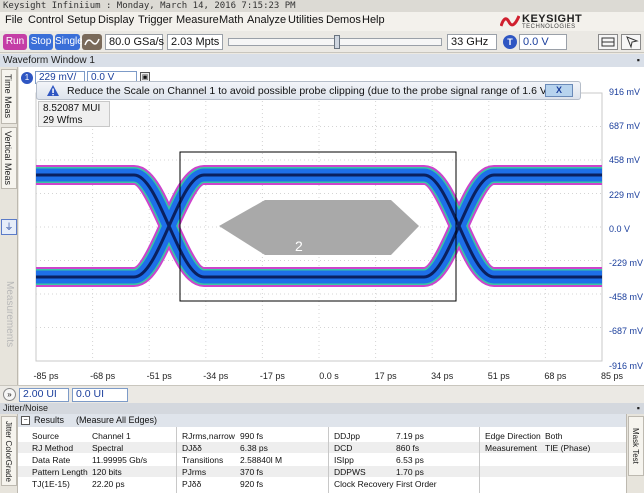  I want to click on y-axis-label: -229 mV, so click(626, 263).